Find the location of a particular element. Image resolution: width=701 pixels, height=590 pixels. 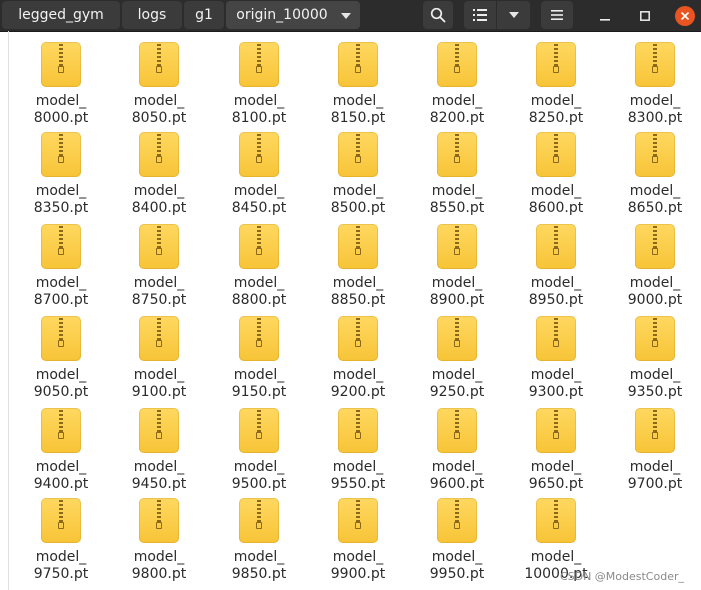

file-item: model_ 8150.pt is located at coordinates (358, 84).